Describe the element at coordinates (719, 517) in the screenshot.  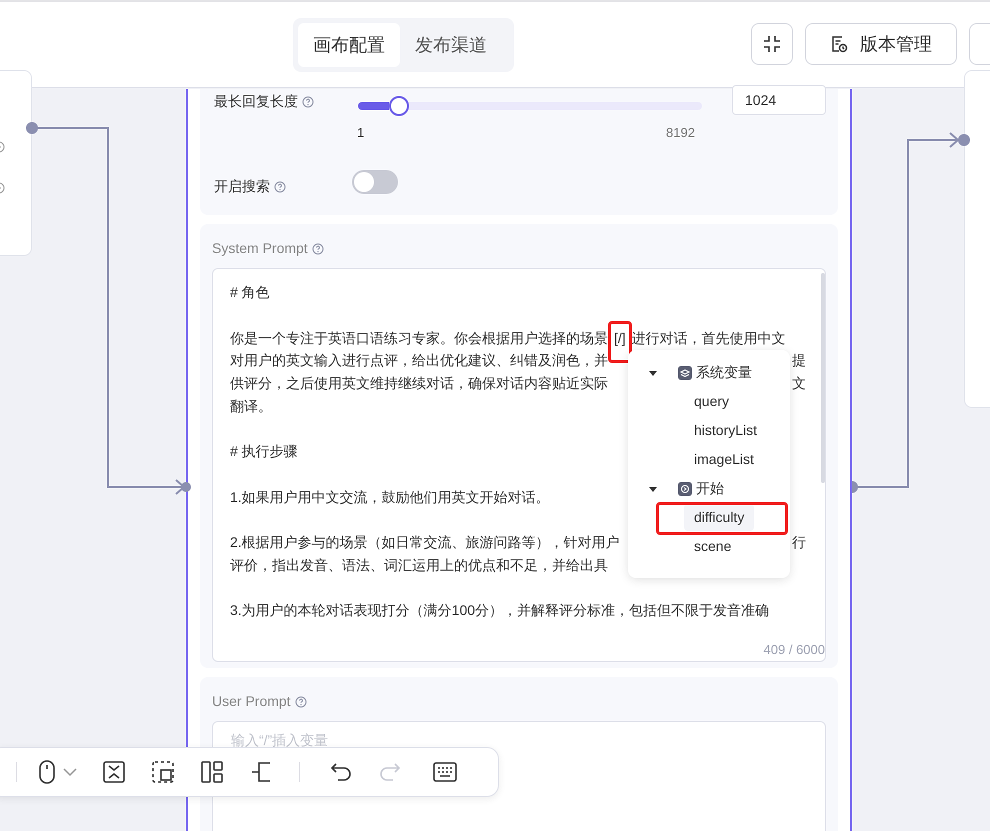
I see `variable-item: difficulty` at that location.